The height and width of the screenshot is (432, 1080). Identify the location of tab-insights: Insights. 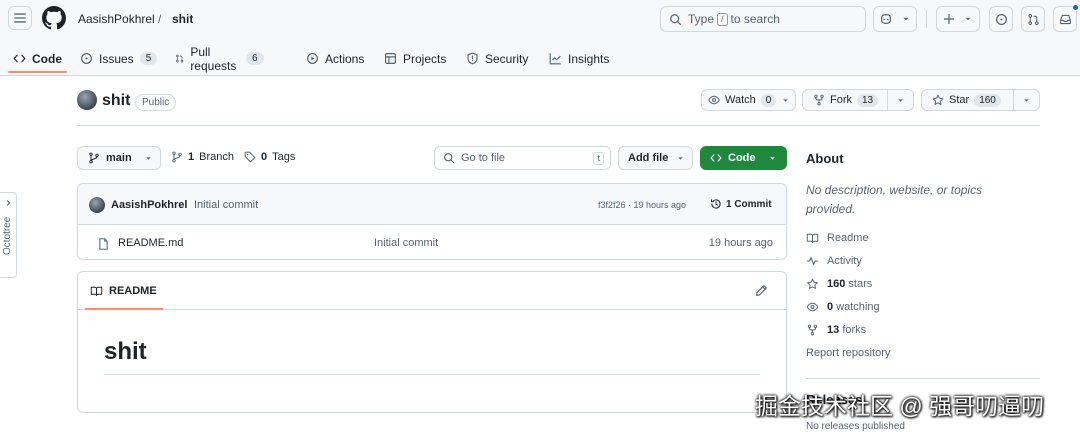
(579, 58).